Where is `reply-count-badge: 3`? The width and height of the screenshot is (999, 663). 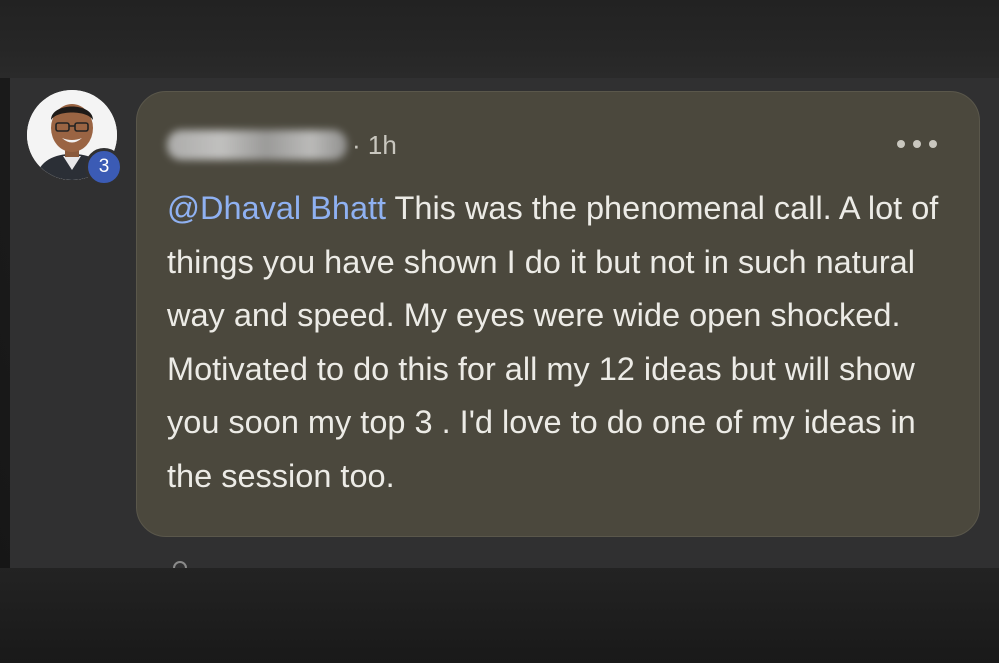 reply-count-badge: 3 is located at coordinates (104, 167).